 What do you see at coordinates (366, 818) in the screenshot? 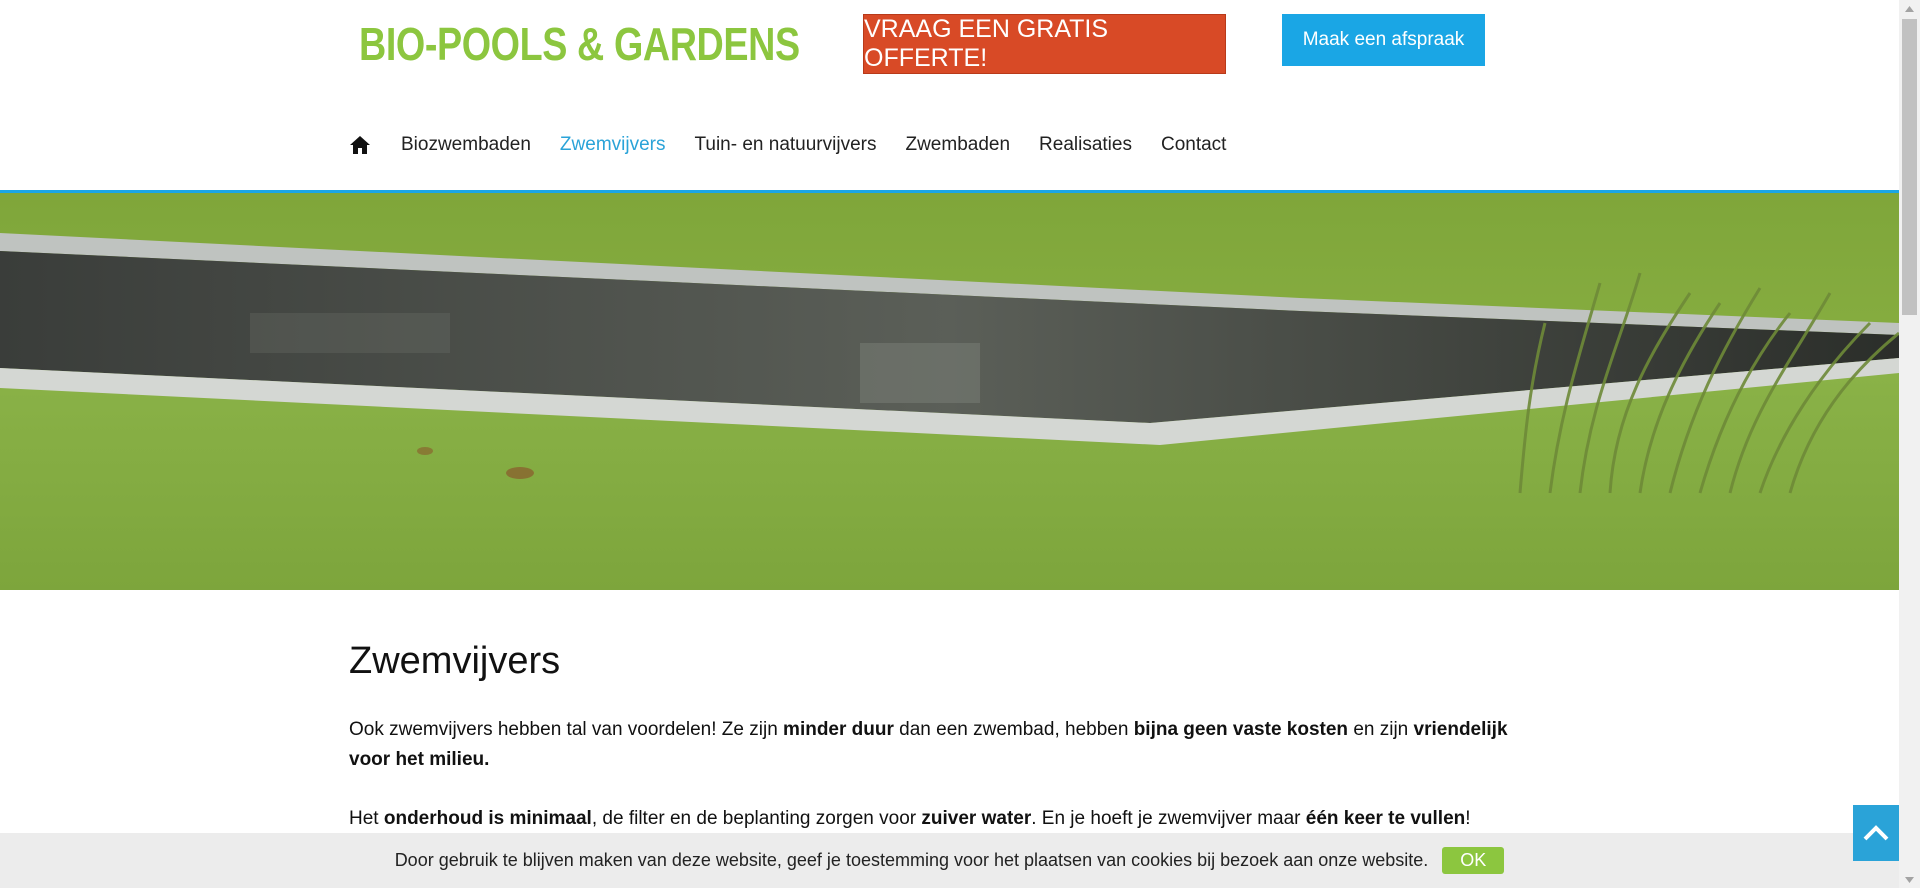
I see `text: Het` at bounding box center [366, 818].